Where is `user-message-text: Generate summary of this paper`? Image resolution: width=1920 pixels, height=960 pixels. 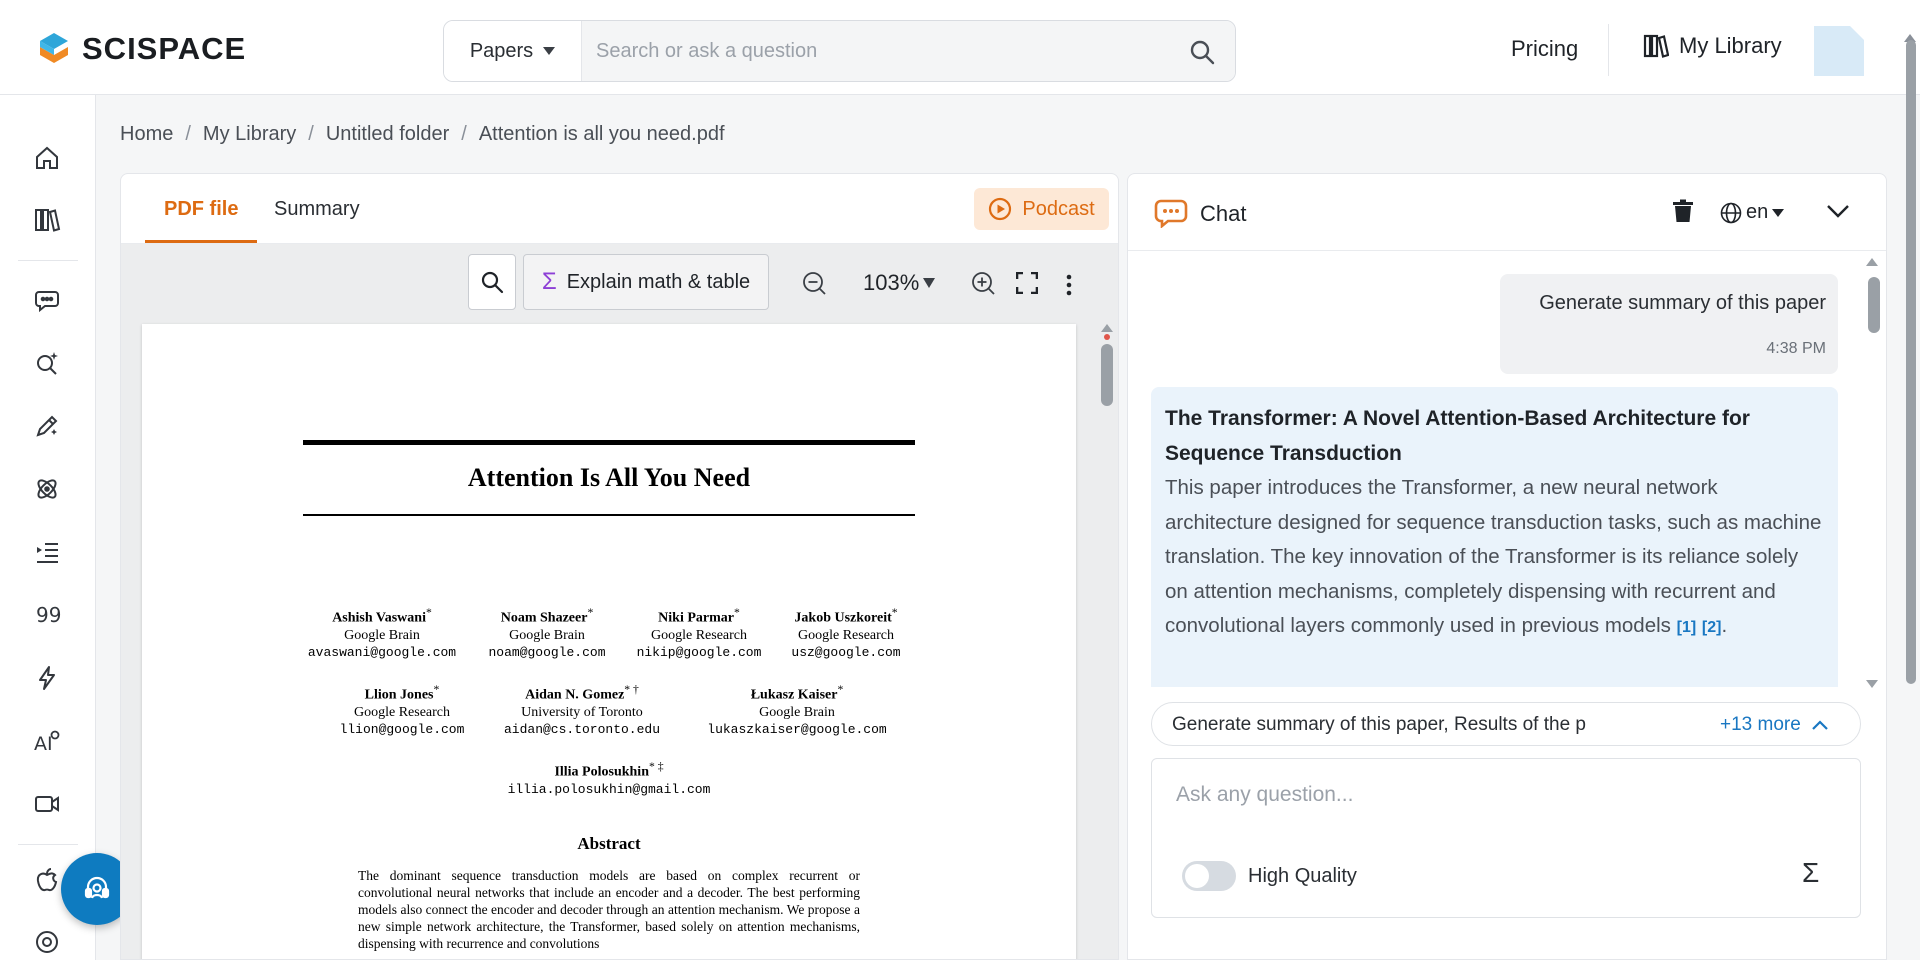
user-message-text: Generate summary of this paper is located at coordinates (1682, 303).